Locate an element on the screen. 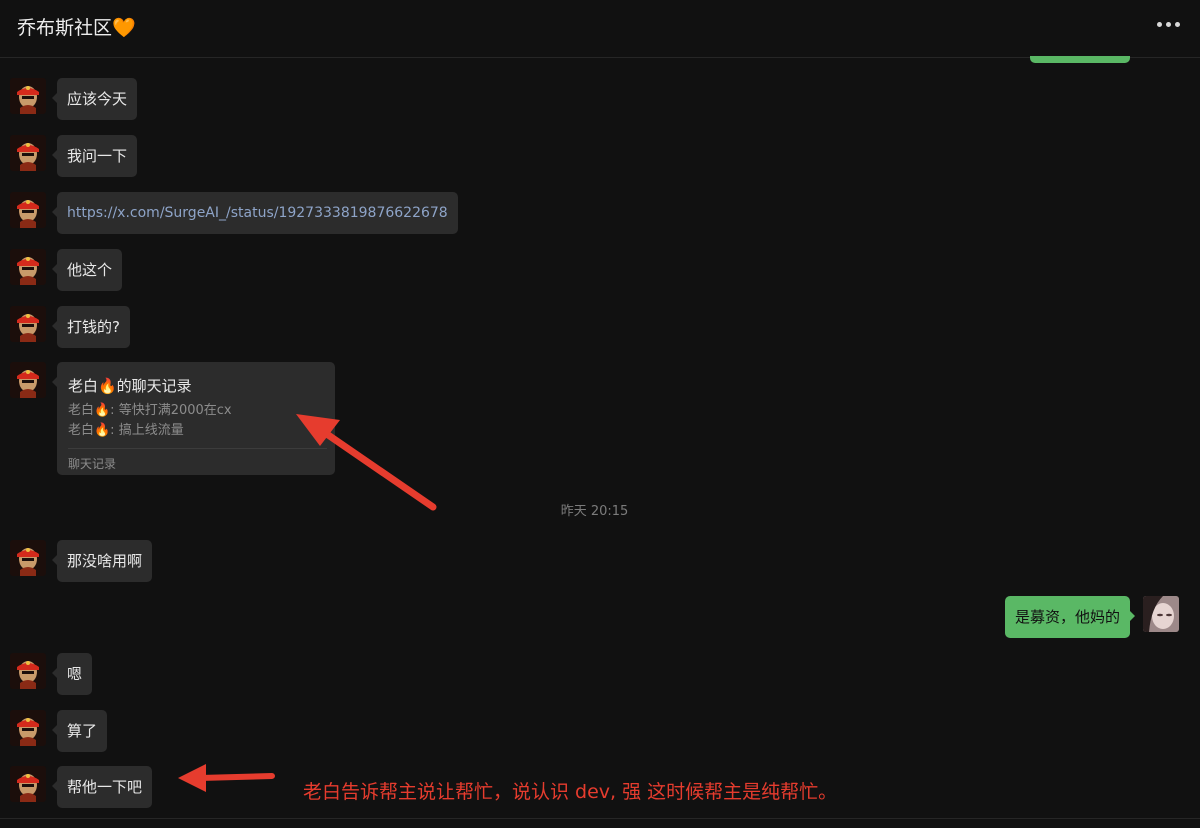  annotation-arrows is located at coordinates (307, 603).